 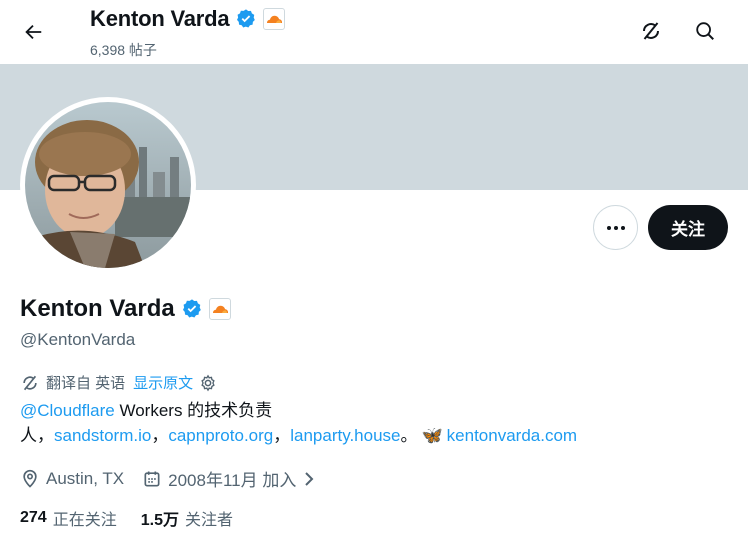 What do you see at coordinates (123, 50) in the screenshot?
I see `posts-count: 6,398 帖子` at bounding box center [123, 50].